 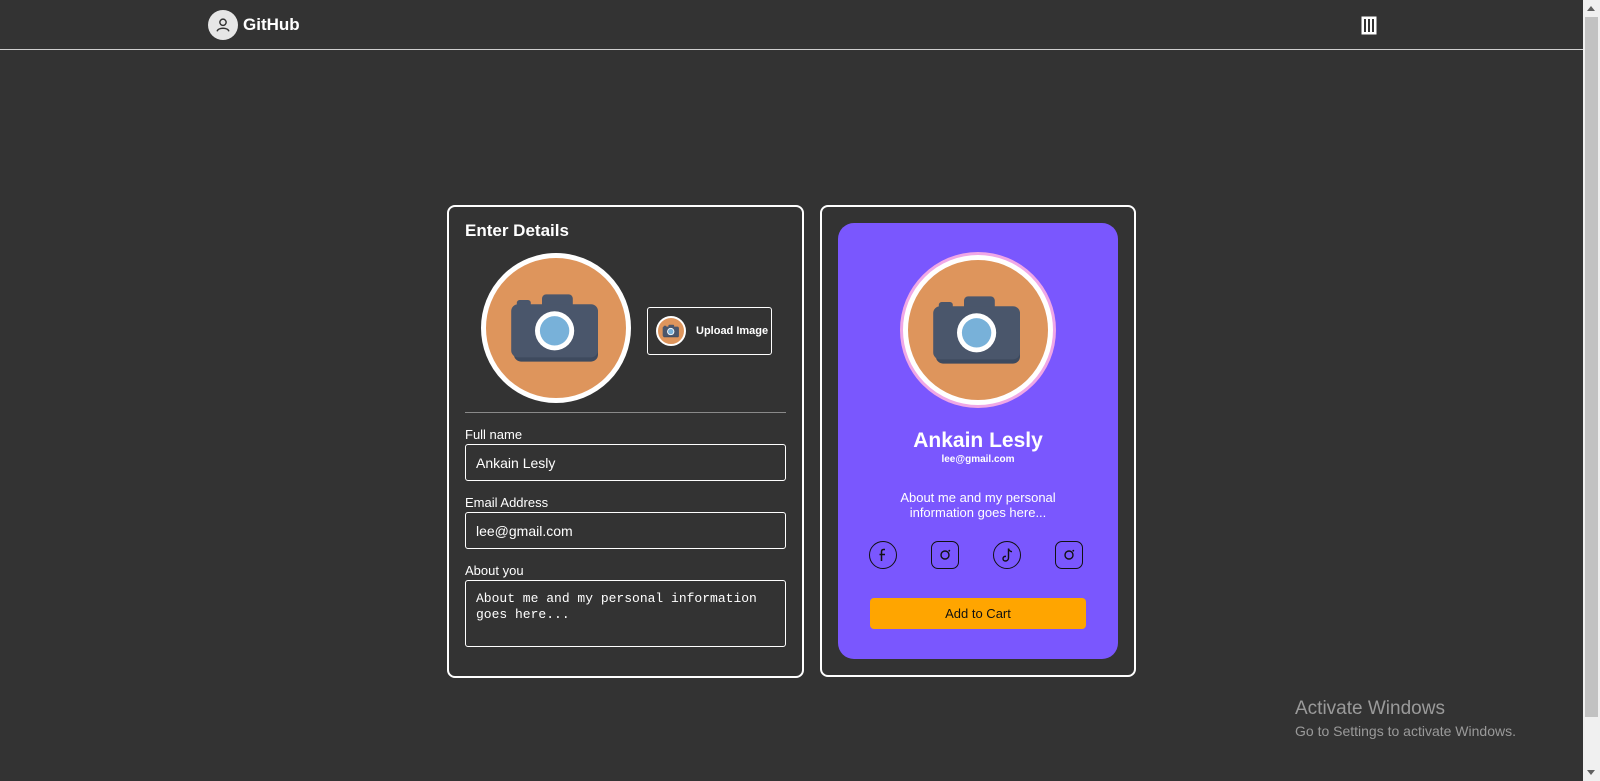 What do you see at coordinates (494, 570) in the screenshot?
I see `about-label: About you` at bounding box center [494, 570].